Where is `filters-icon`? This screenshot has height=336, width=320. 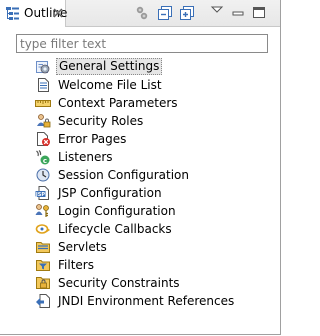
filters-icon is located at coordinates (43, 265).